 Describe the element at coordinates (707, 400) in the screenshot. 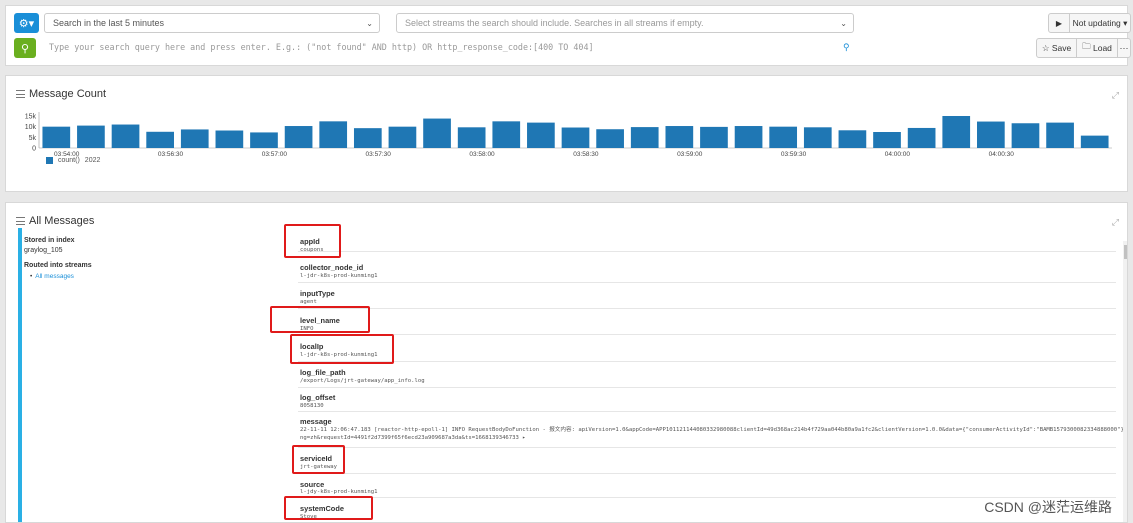

I see `field-row: log_offset 8058130` at that location.